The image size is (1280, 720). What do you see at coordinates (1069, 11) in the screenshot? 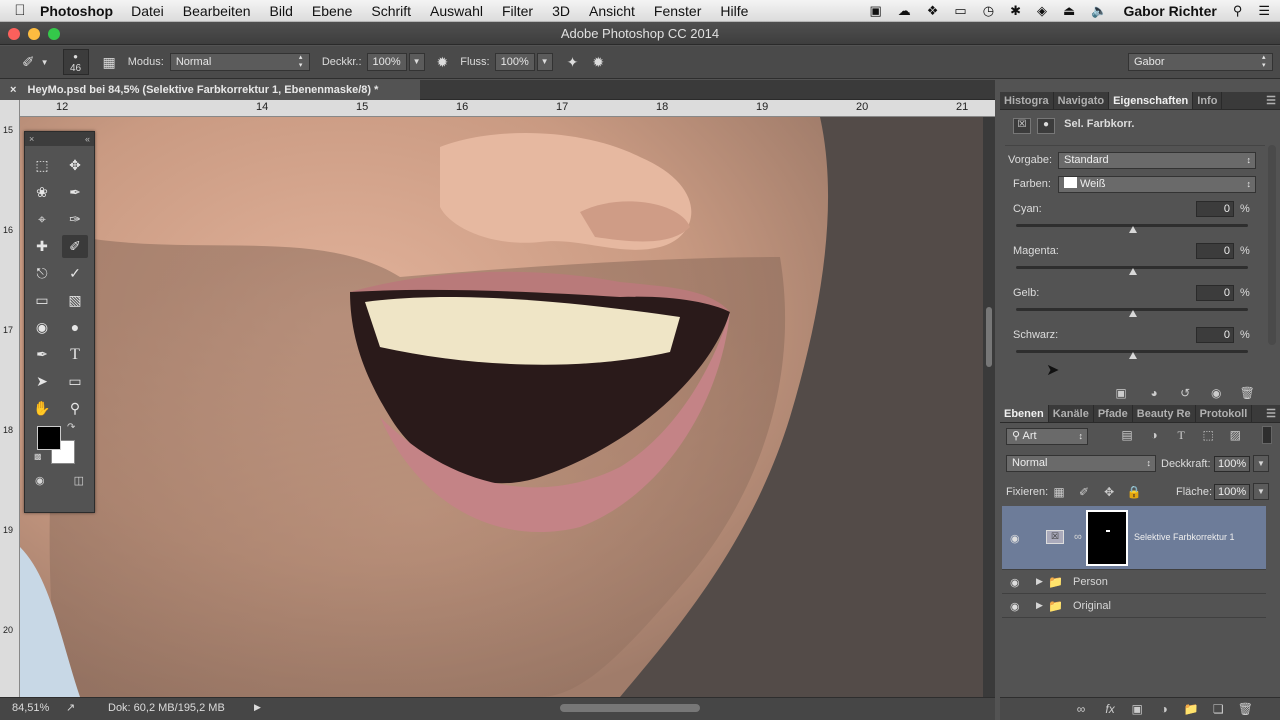
I see `eject-icon: ⏏` at bounding box center [1069, 11].